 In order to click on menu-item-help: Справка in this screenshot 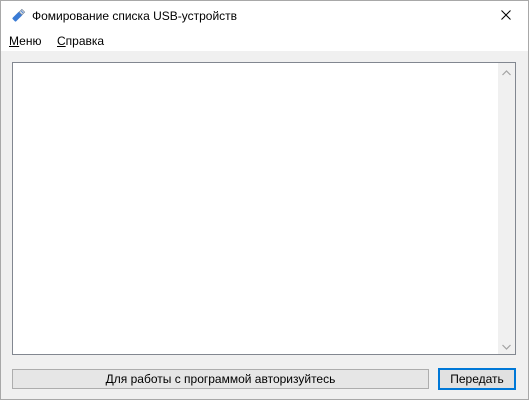, I will do `click(80, 41)`.